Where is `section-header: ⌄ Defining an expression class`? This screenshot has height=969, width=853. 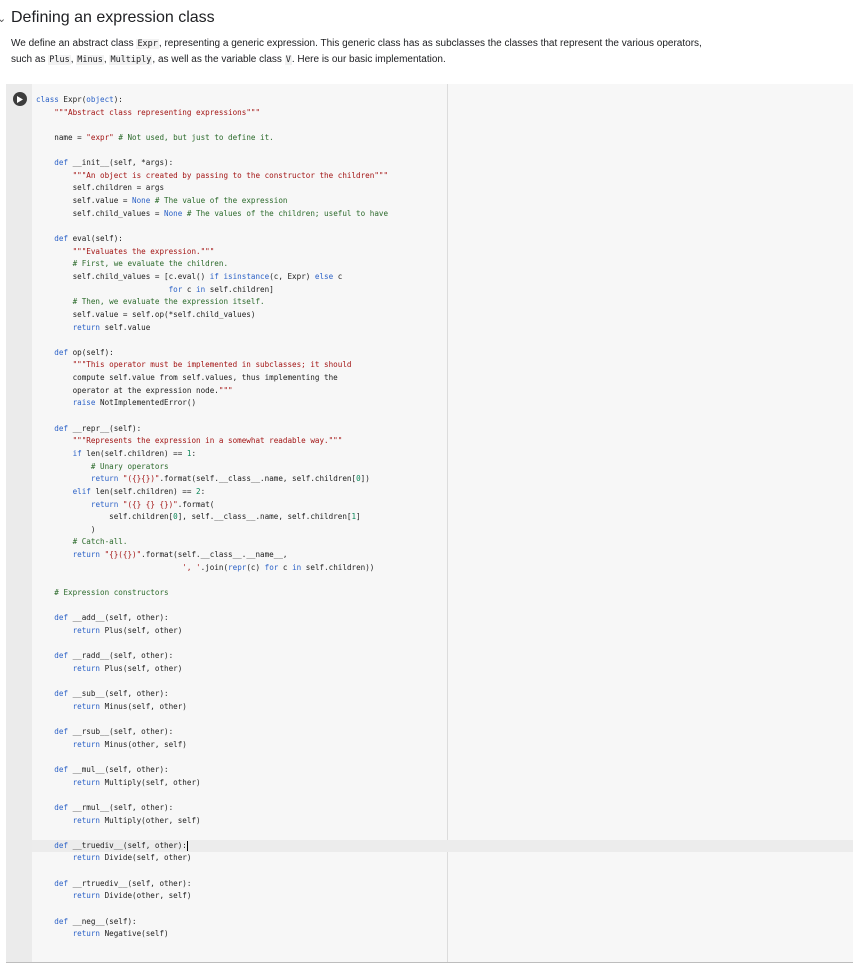 section-header: ⌄ Defining an expression class is located at coordinates (426, 18).